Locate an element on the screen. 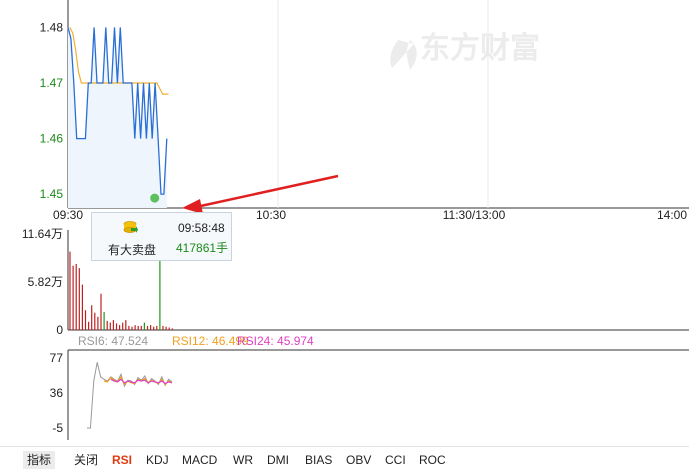 This screenshot has width=689, height=470. watermark-logo-icon is located at coordinates (403, 55).